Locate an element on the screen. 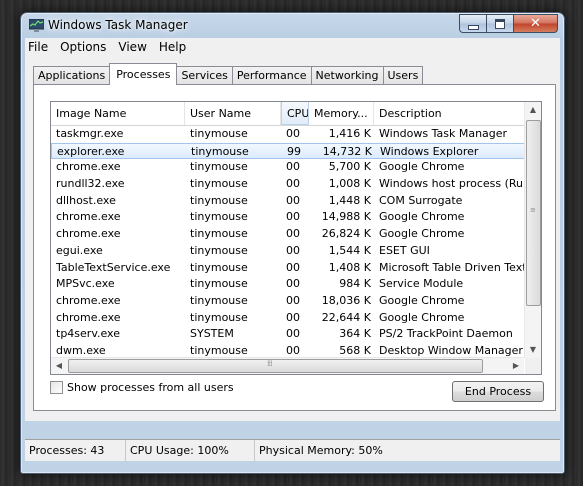  cell-image-name: egui.exe is located at coordinates (79, 250).